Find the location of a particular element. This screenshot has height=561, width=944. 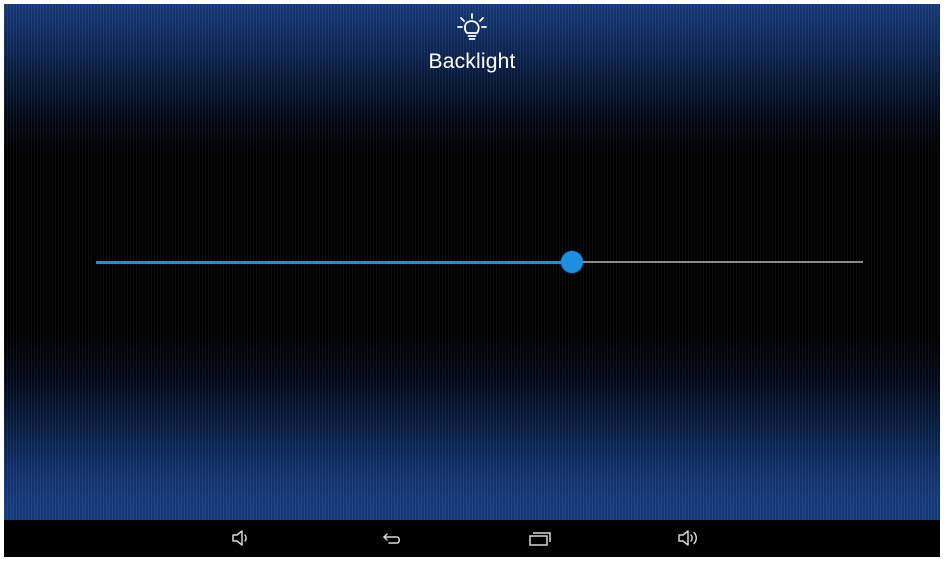

volume-down-button is located at coordinates (242, 538).